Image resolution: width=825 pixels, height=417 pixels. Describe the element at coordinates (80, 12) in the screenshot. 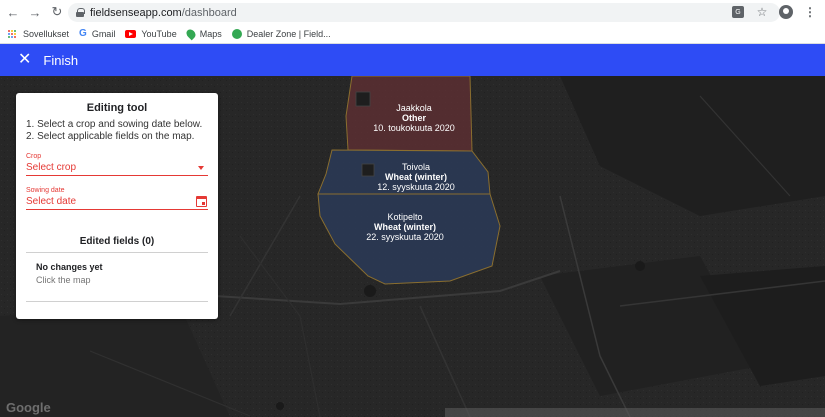

I see `lock-icon` at that location.